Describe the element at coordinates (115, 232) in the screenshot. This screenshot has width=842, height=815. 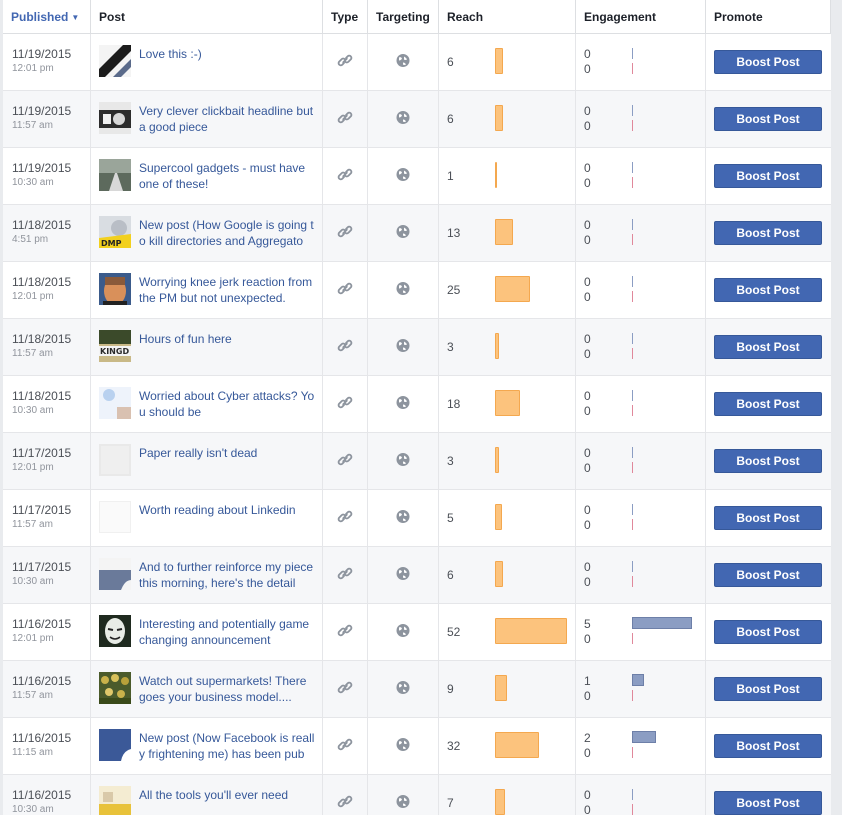
I see `post-thumbnail: DMP` at that location.